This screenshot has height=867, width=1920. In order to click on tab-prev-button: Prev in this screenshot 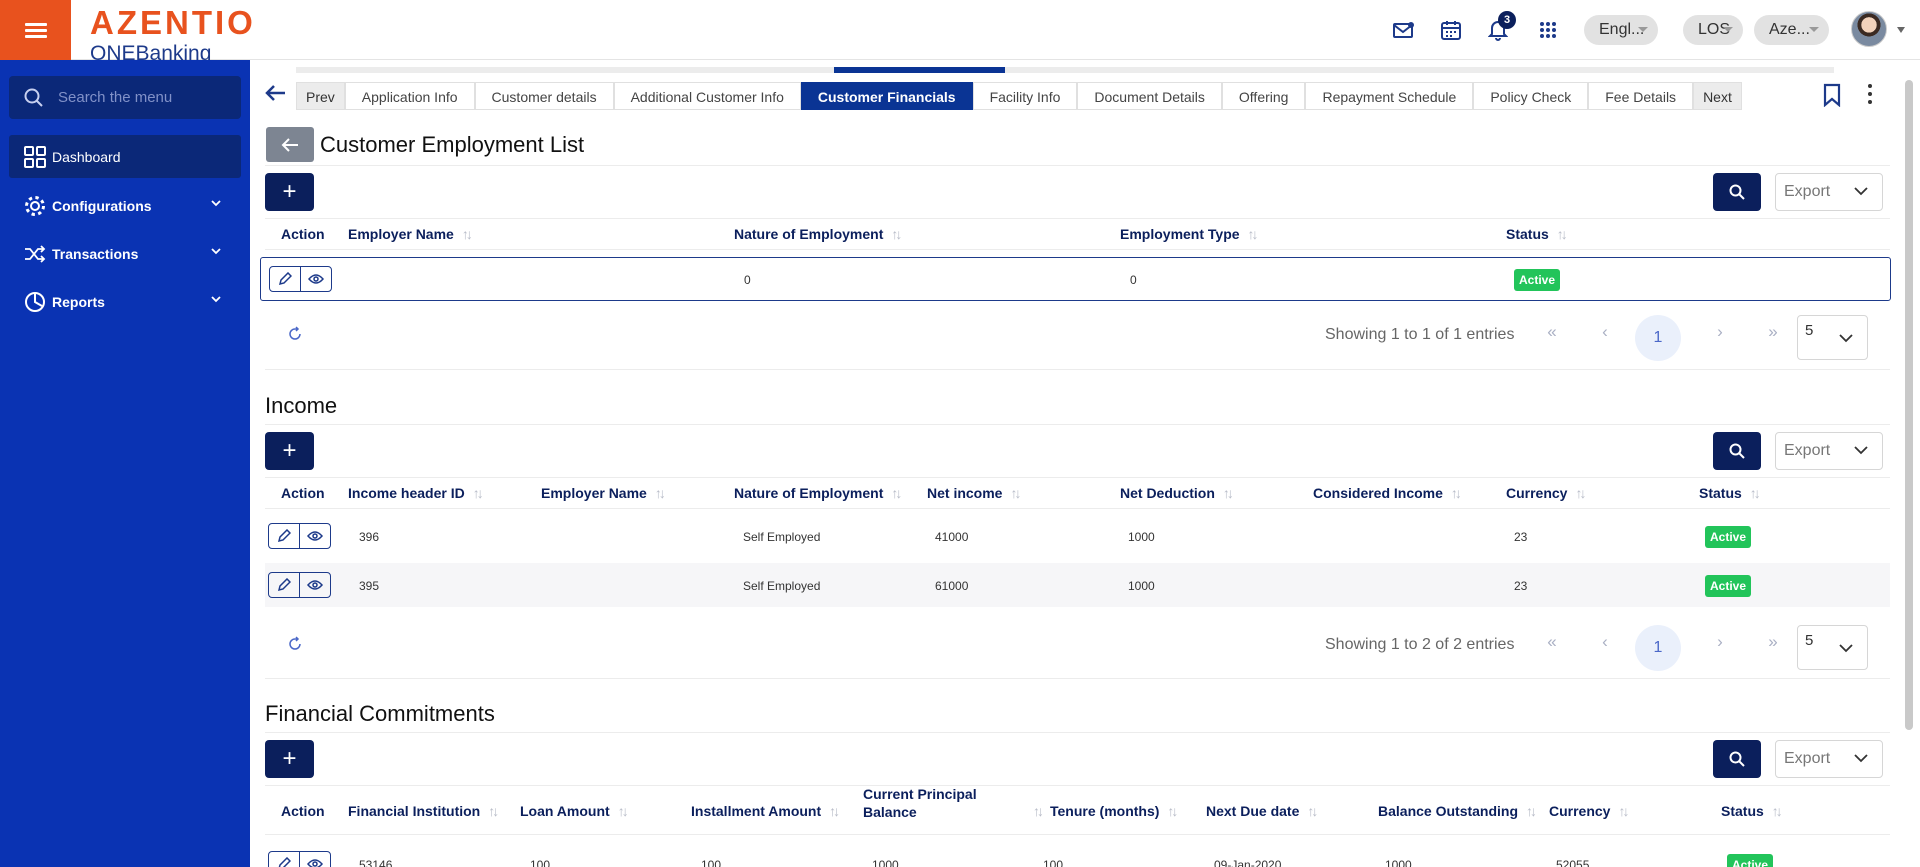, I will do `click(320, 96)`.